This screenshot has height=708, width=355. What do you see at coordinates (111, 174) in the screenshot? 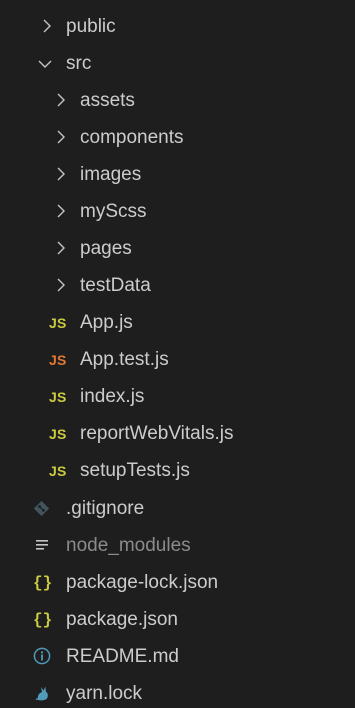
I see `tree-item-label: images` at bounding box center [111, 174].